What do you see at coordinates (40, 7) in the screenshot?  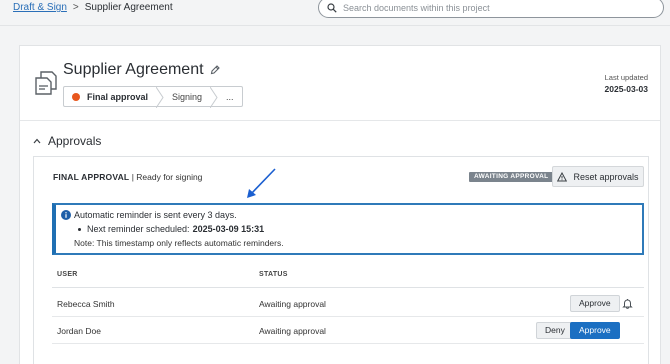 I see `breadcrumb-link-draft-sign: Draft & Sign` at bounding box center [40, 7].